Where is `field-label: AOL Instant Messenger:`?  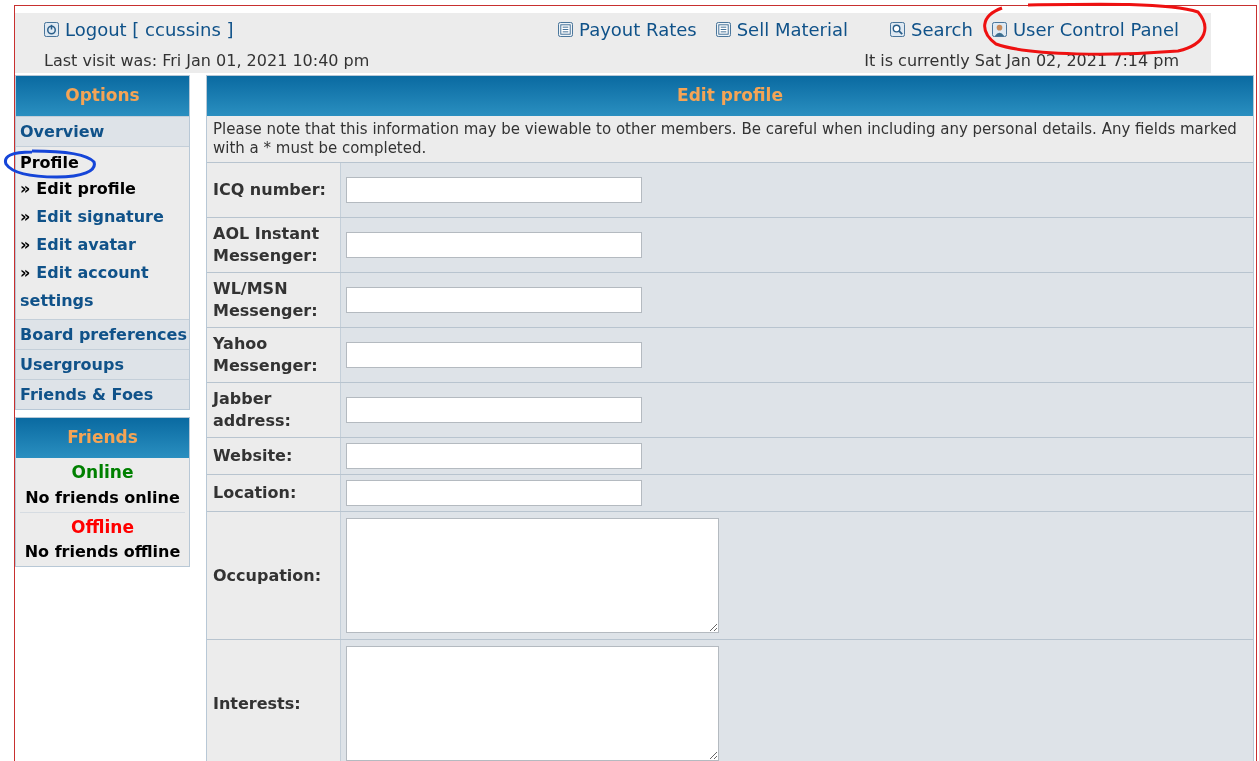 field-label: AOL Instant Messenger: is located at coordinates (267, 245).